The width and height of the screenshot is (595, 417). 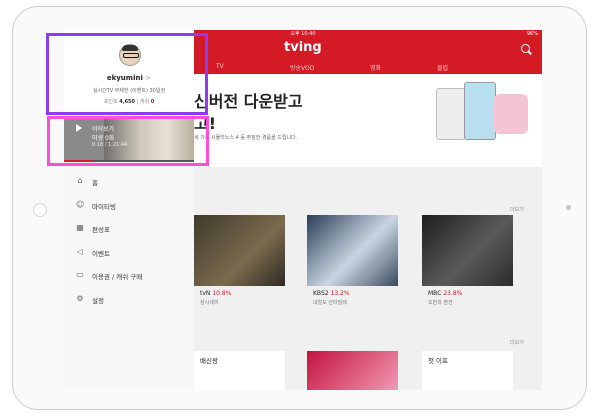 I want to click on menu-label: 마이티빙, so click(x=104, y=206).